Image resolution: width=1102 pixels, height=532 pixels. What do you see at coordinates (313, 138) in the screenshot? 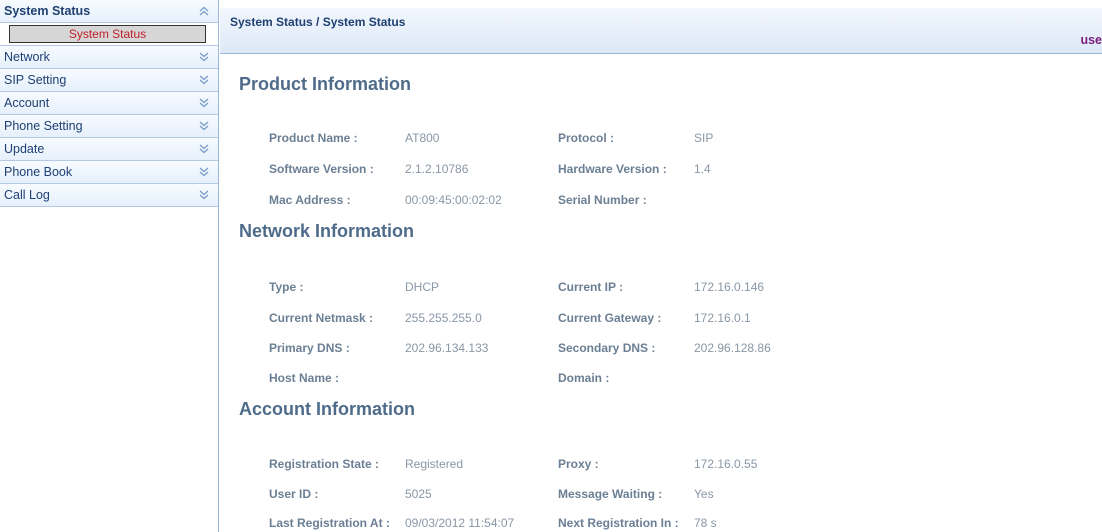
I see `field-label: Product Name :` at bounding box center [313, 138].